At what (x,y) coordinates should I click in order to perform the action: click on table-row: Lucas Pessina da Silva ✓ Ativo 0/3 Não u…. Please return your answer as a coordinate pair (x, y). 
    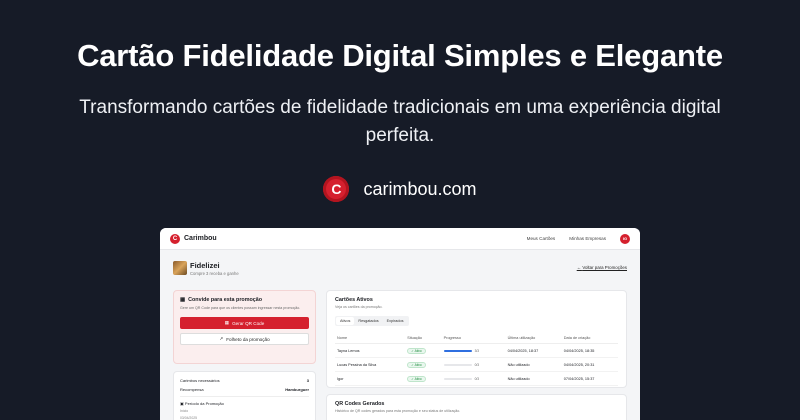
    Looking at the image, I should click on (476, 364).